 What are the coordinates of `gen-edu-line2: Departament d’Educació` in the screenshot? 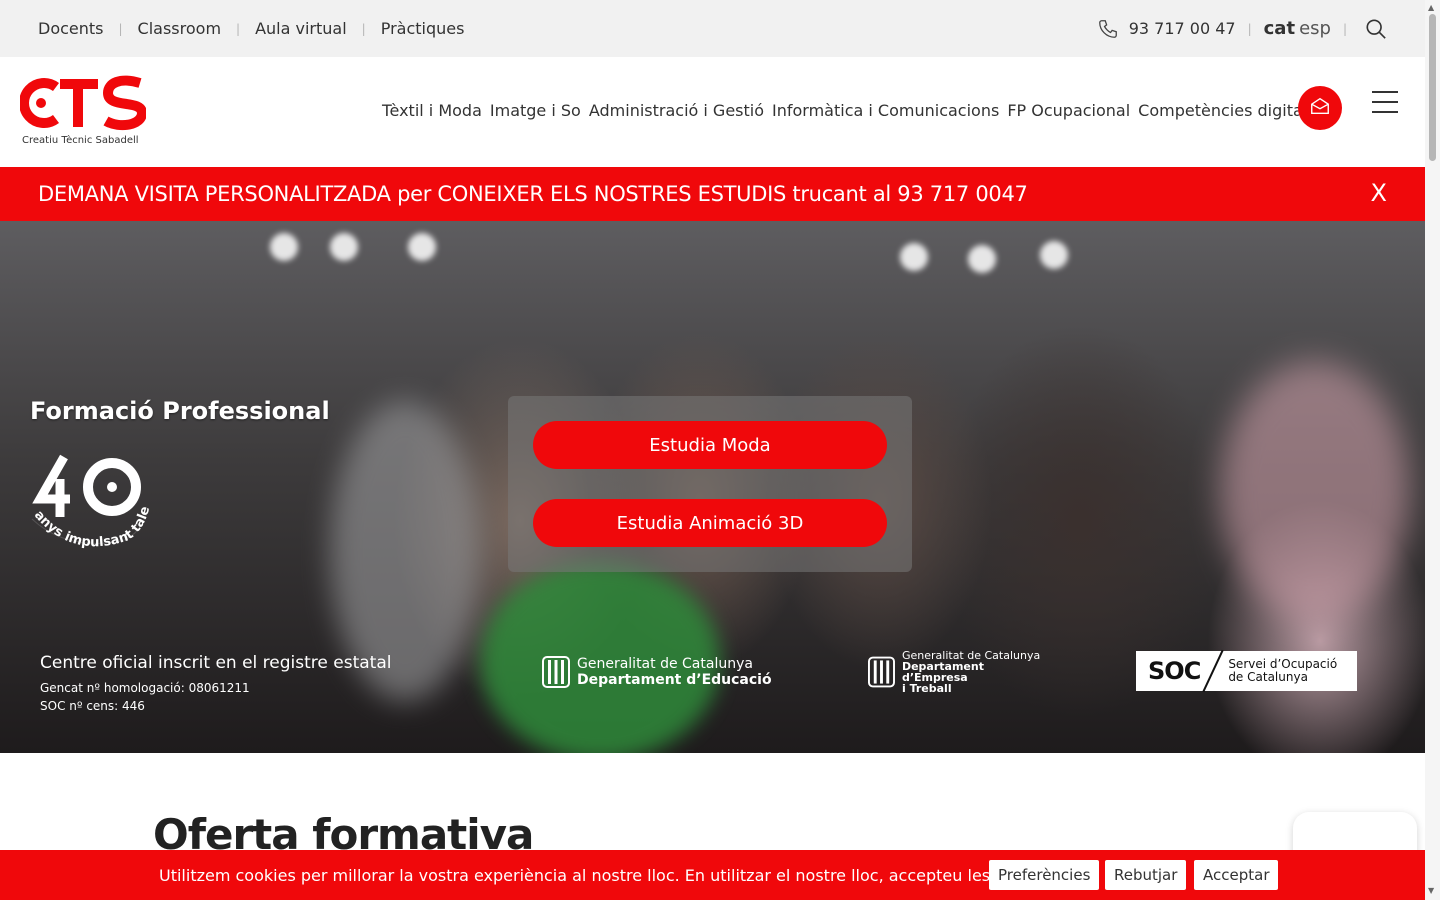 It's located at (674, 679).